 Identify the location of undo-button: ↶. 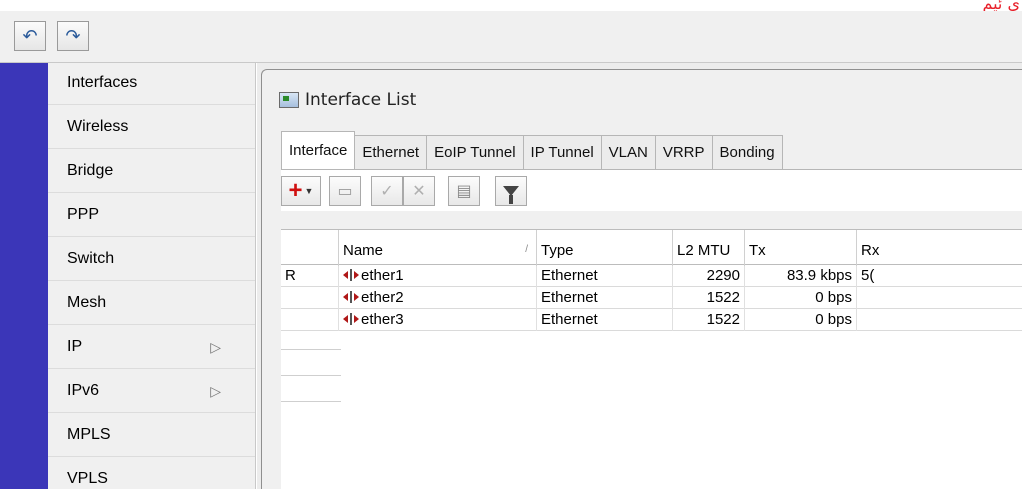
(30, 36).